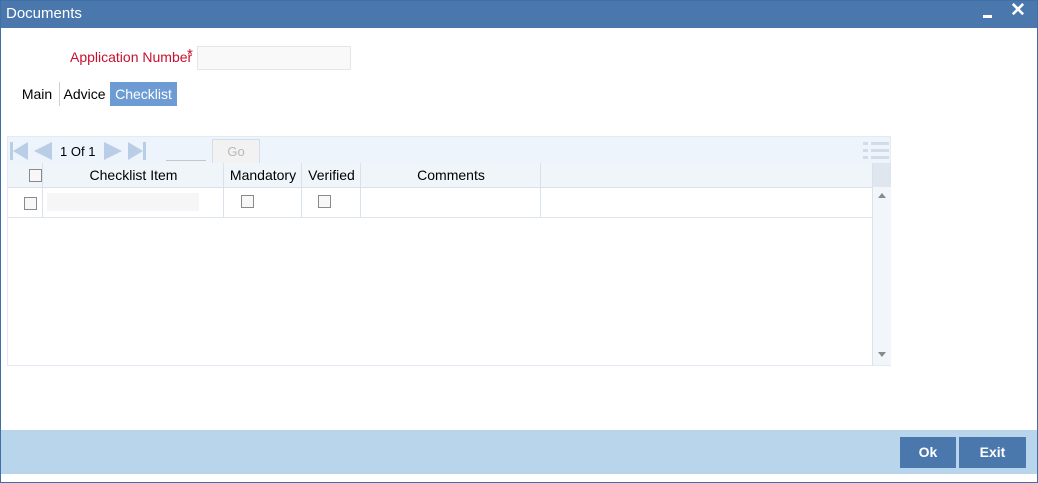 The height and width of the screenshot is (483, 1038). I want to click on tab-checklist: Checklist, so click(143, 94).